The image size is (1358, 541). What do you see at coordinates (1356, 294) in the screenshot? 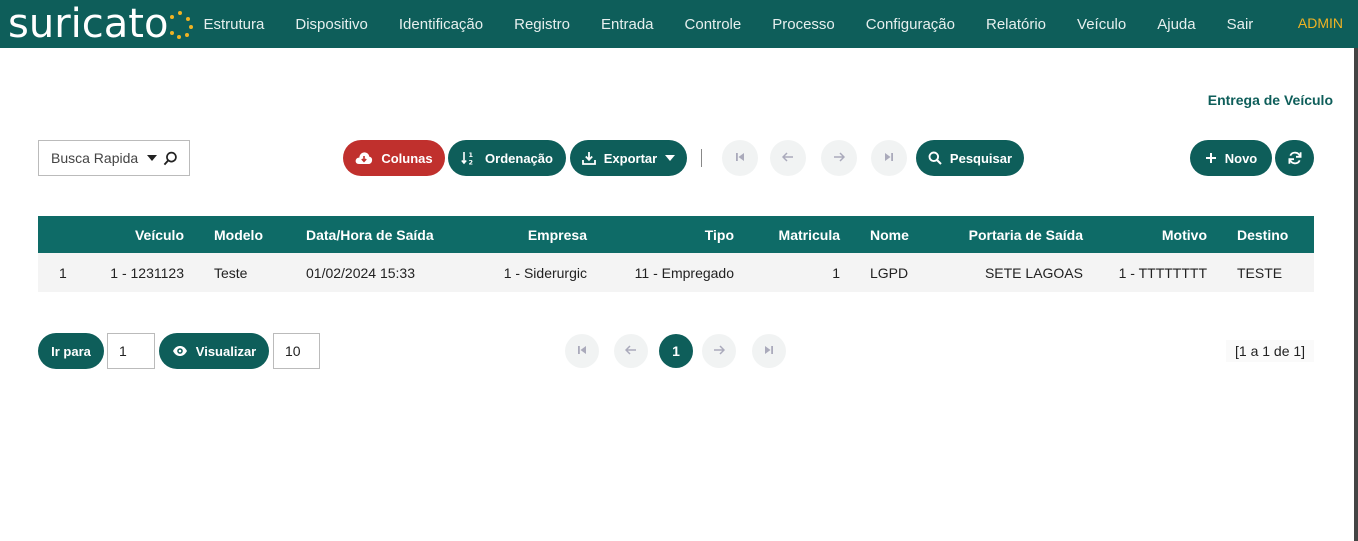
I see `vertical-scrollbar` at bounding box center [1356, 294].